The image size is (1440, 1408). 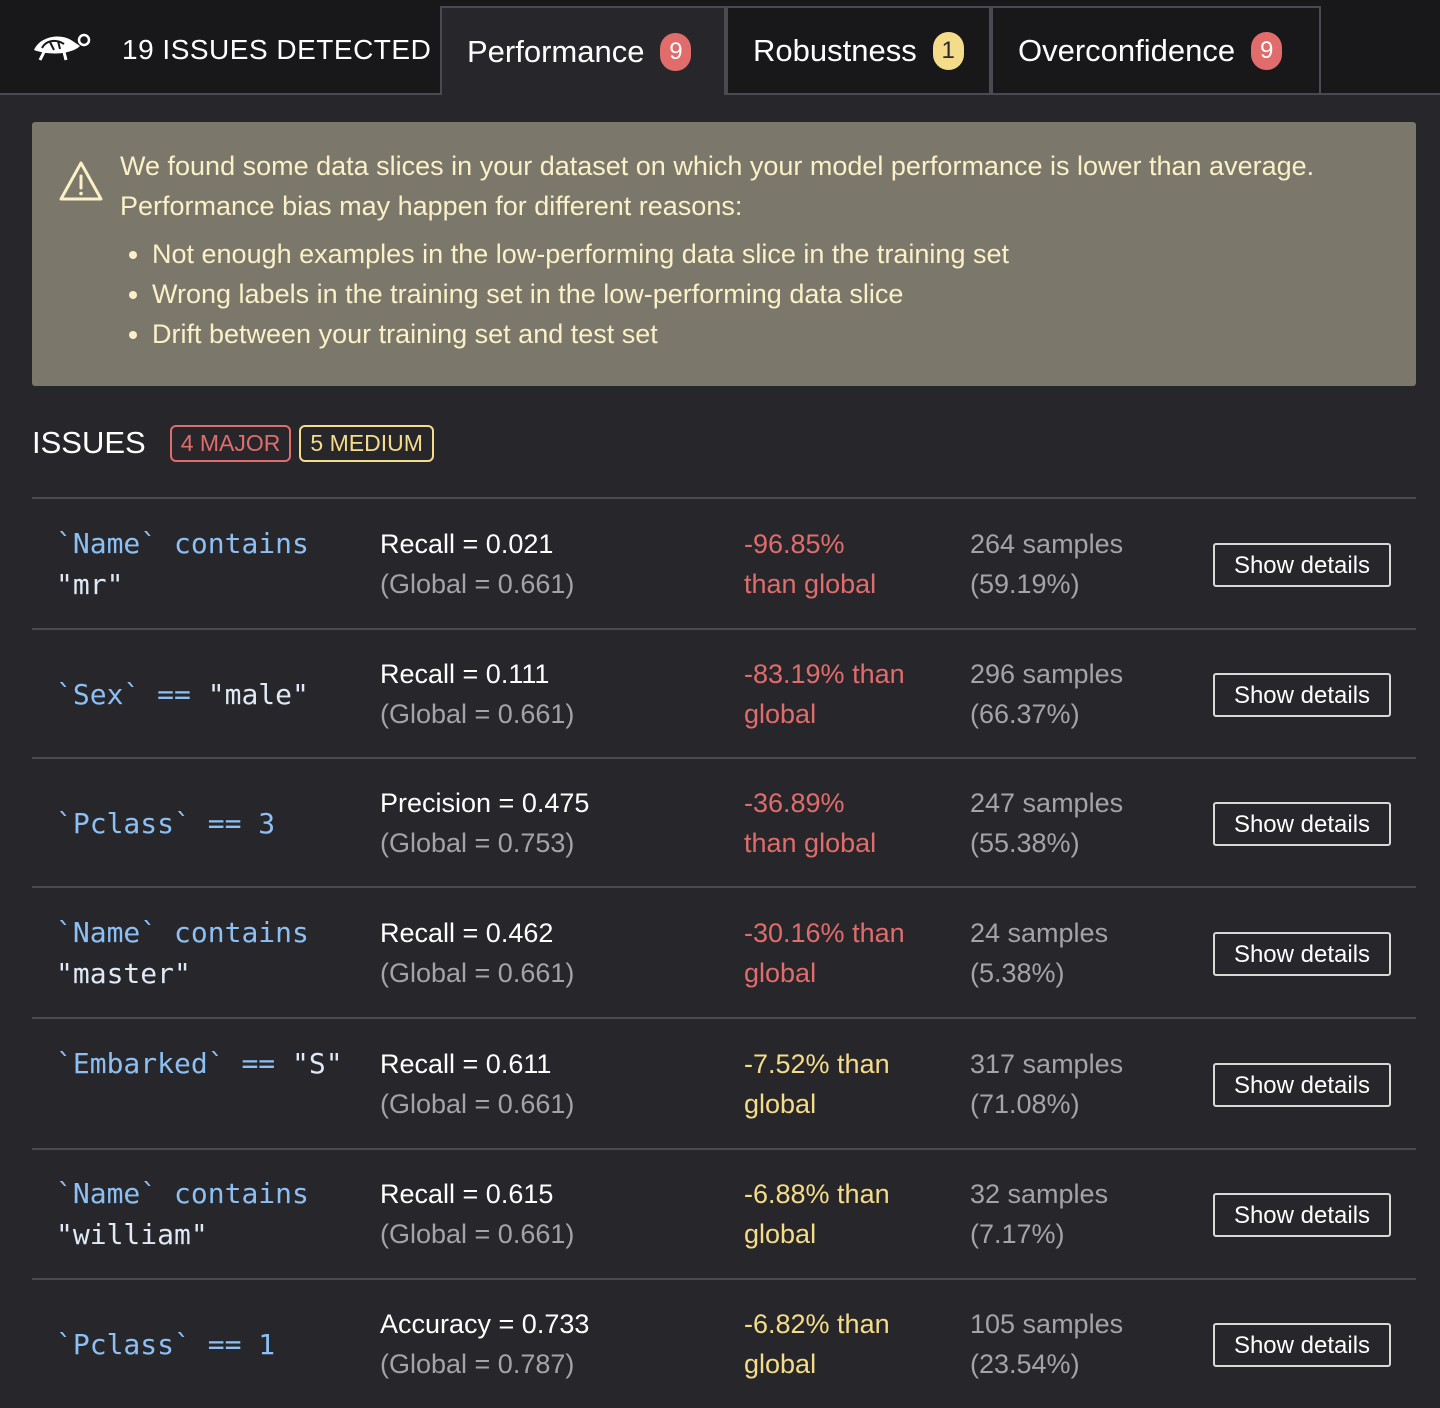 What do you see at coordinates (817, 1214) in the screenshot?
I see `delta-vs-global: -6.88% than global` at bounding box center [817, 1214].